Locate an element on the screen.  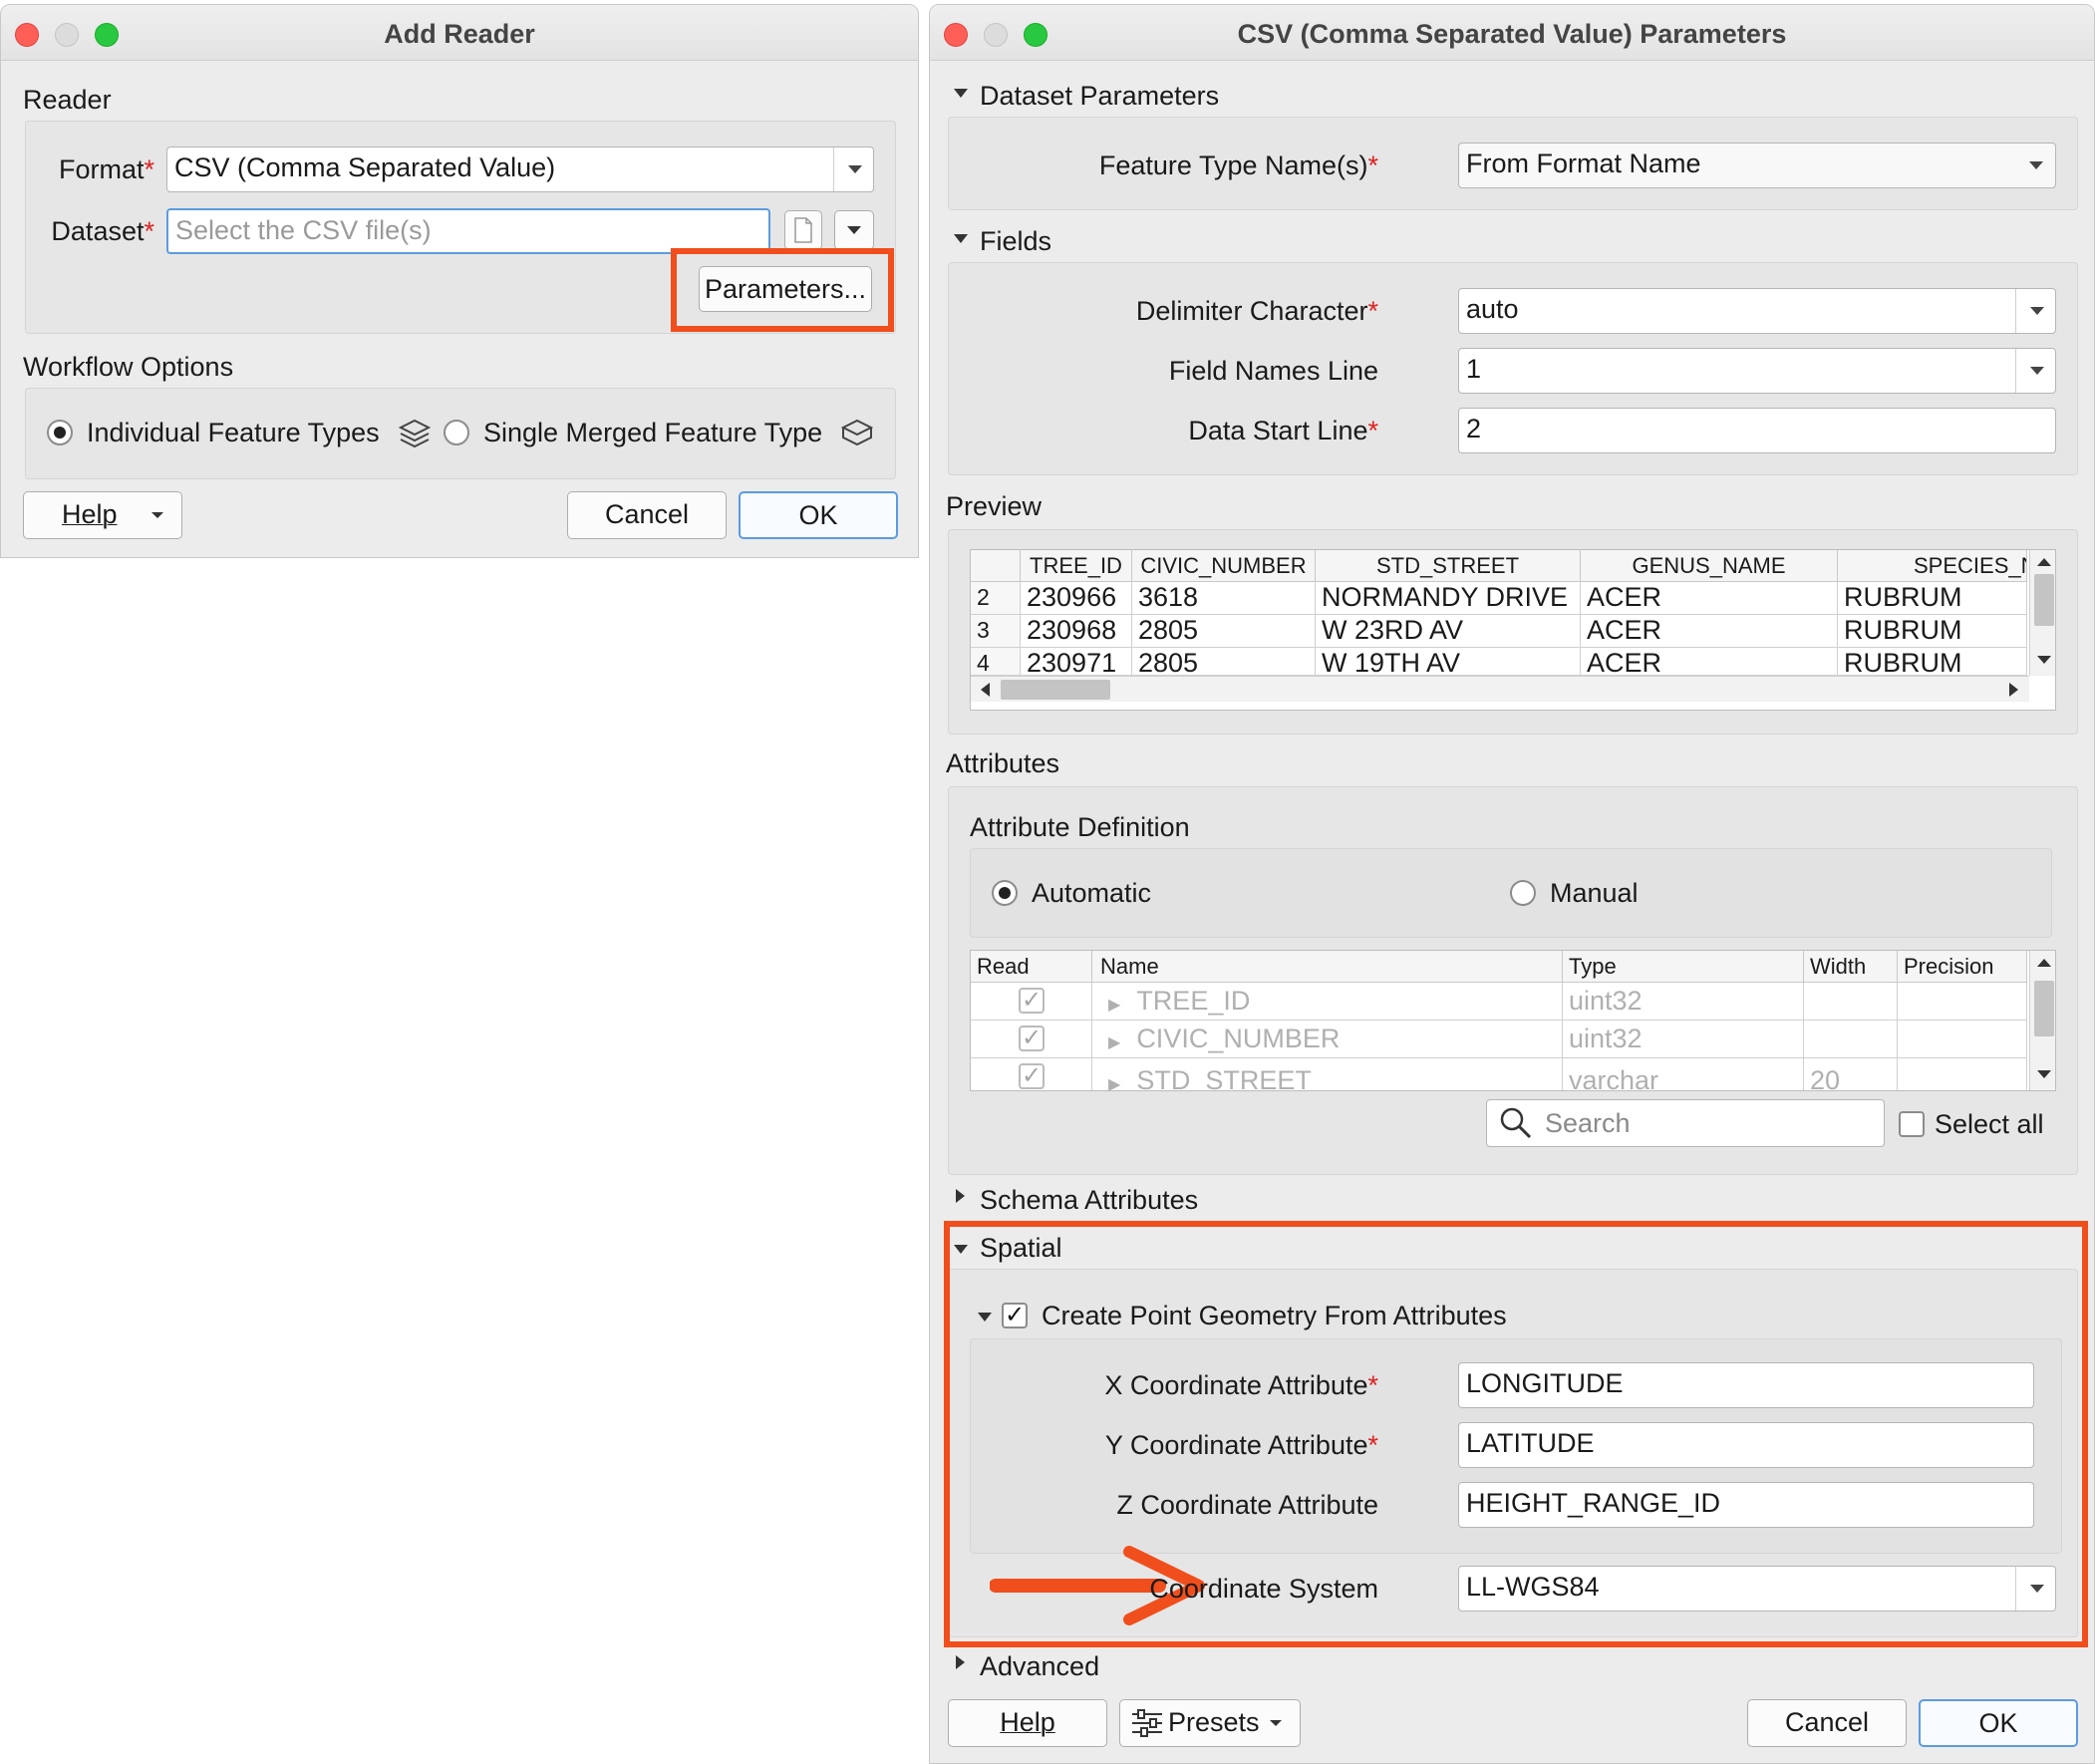
preview-cell: NORMANDY DRIVE is located at coordinates (1448, 598).